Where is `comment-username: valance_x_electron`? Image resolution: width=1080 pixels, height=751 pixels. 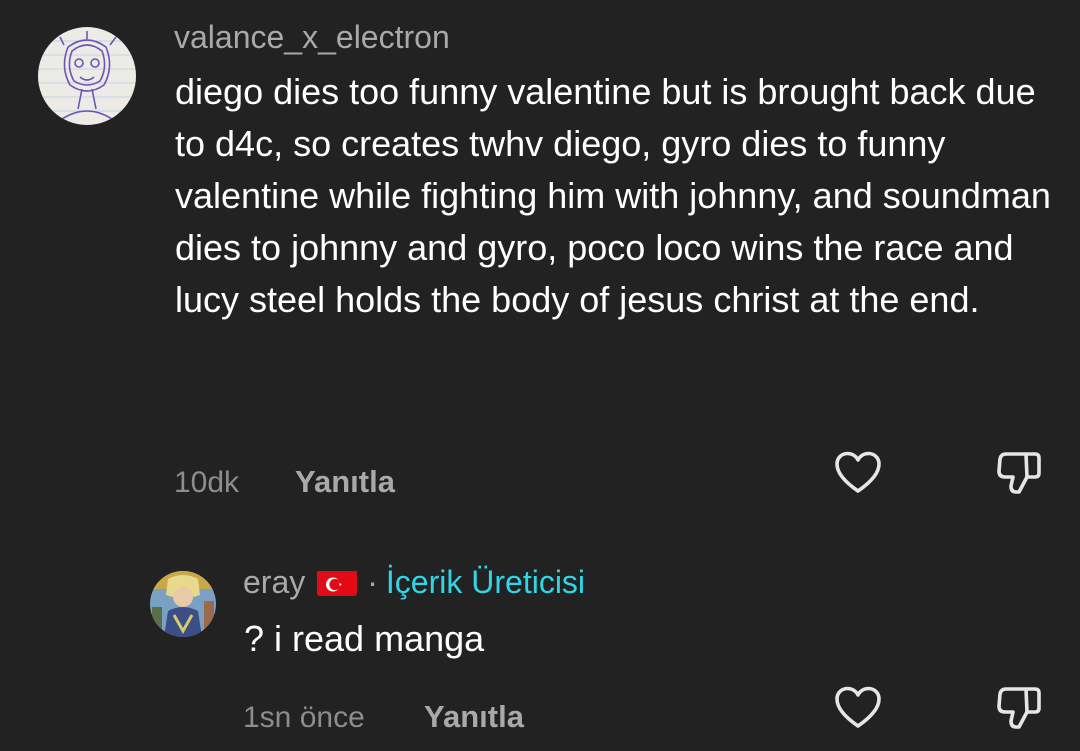 comment-username: valance_x_electron is located at coordinates (312, 37).